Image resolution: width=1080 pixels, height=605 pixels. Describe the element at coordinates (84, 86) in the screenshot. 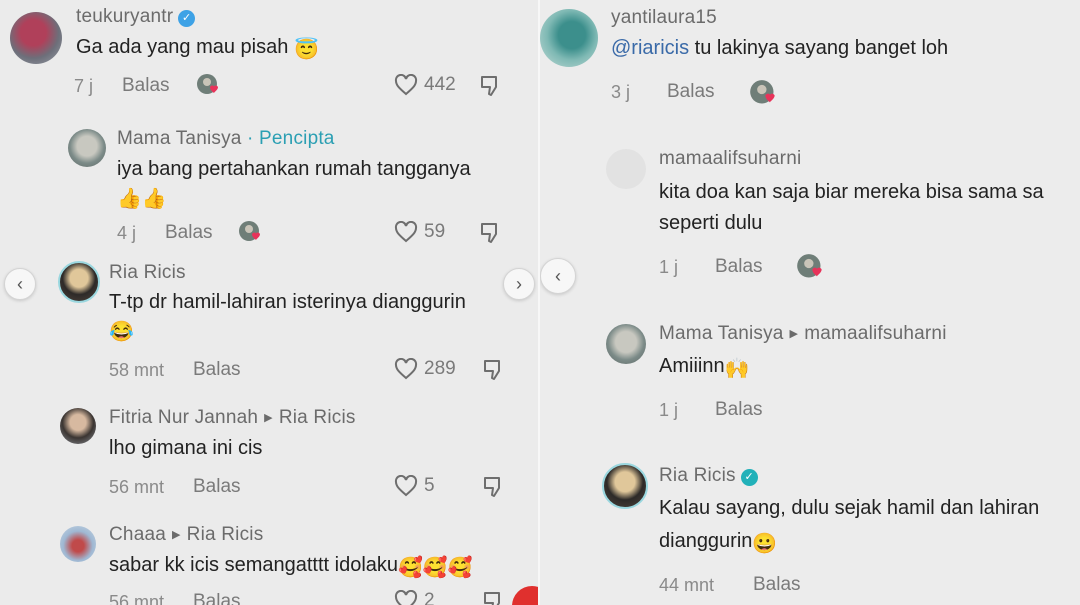

I see `timestamp: 7 j` at that location.